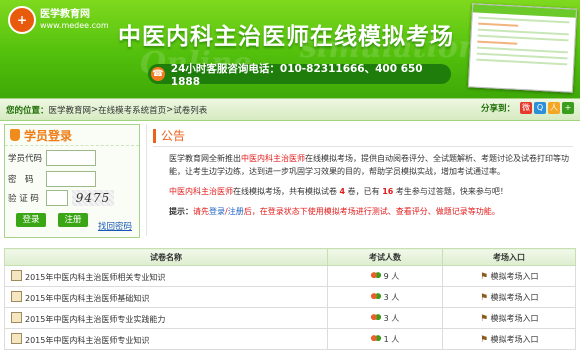 Image resolution: width=580 pixels, height=352 pixels. What do you see at coordinates (95, 277) in the screenshot?
I see `exam-name-link: 2015年中医内科主治医师相关专业知识` at bounding box center [95, 277].